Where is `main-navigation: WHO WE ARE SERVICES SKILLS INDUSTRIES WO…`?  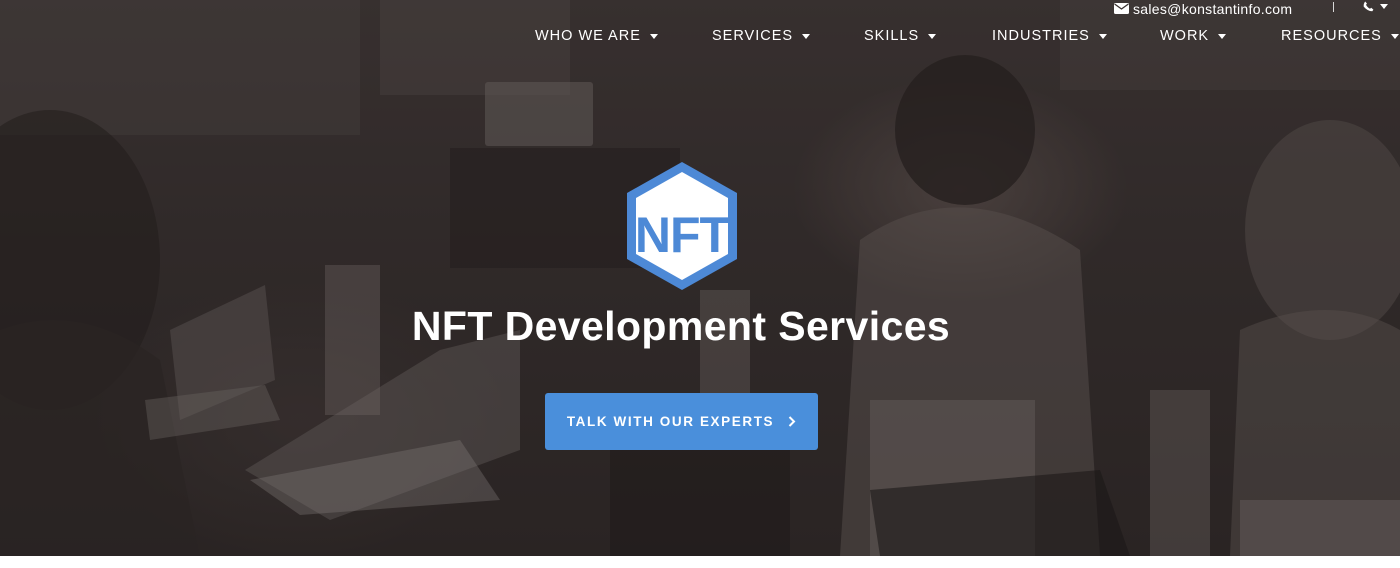
main-navigation: WHO WE ARE SERVICES SKILLS INDUSTRIES WO… is located at coordinates (700, 38).